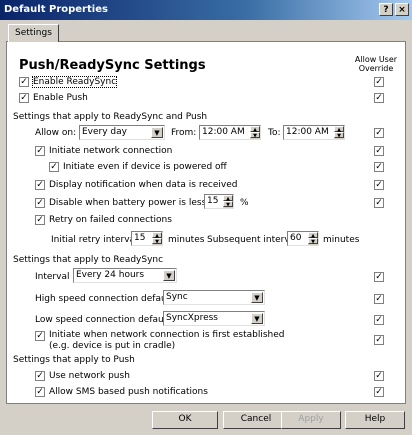 The height and width of the screenshot is (435, 412). I want to click on close-title-button: ×, so click(402, 9).